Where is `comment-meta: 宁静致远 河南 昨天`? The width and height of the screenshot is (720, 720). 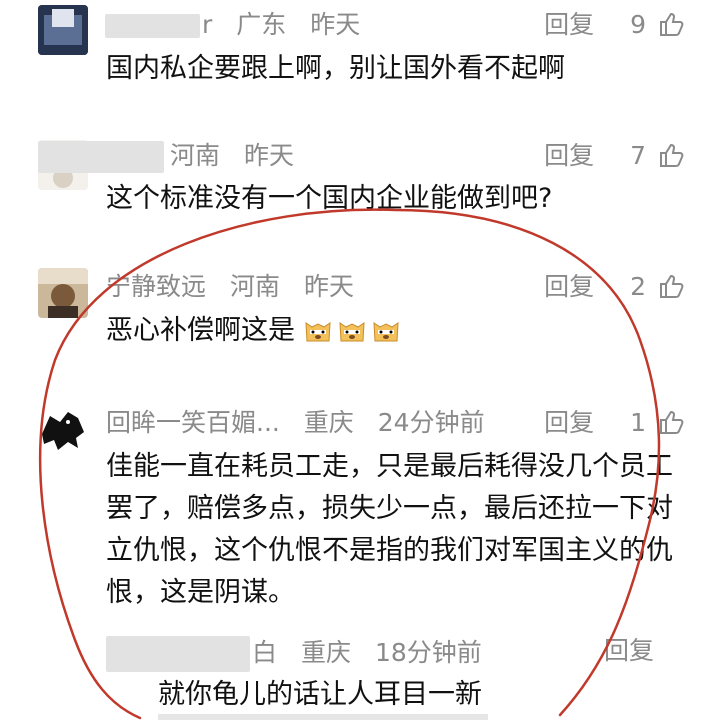 comment-meta: 宁静致远 河南 昨天 is located at coordinates (238, 287).